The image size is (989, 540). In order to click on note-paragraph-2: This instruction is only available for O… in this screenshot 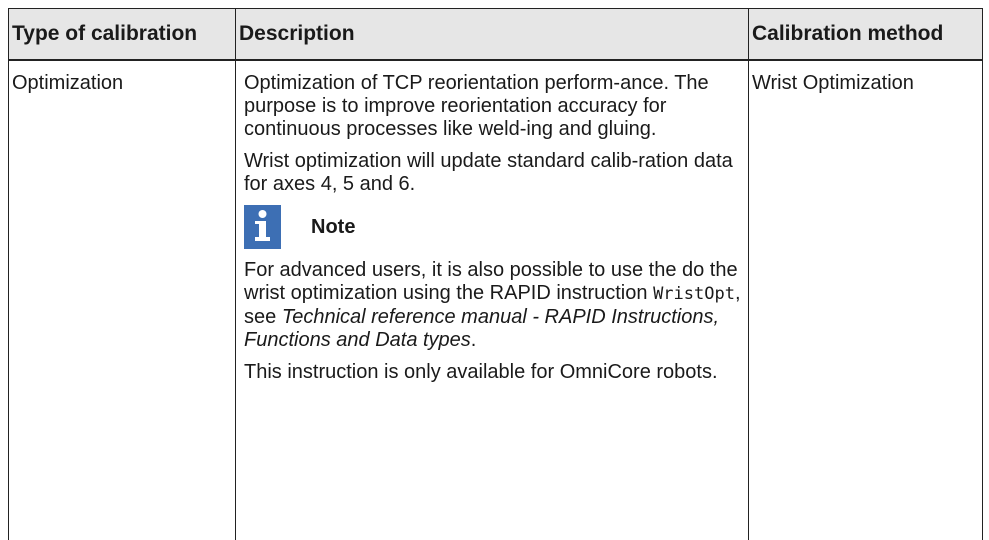, I will do `click(481, 372)`.